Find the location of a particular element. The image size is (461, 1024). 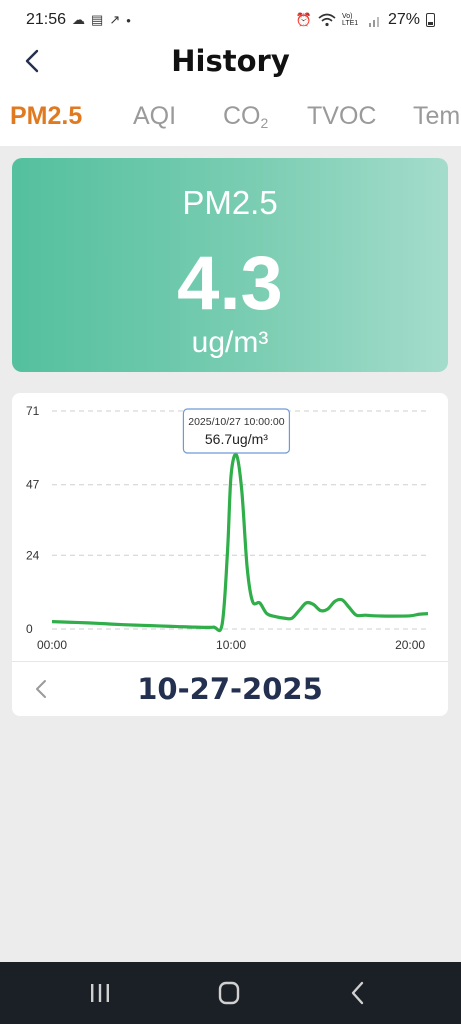

tab-co2-label: CO is located at coordinates (242, 116).